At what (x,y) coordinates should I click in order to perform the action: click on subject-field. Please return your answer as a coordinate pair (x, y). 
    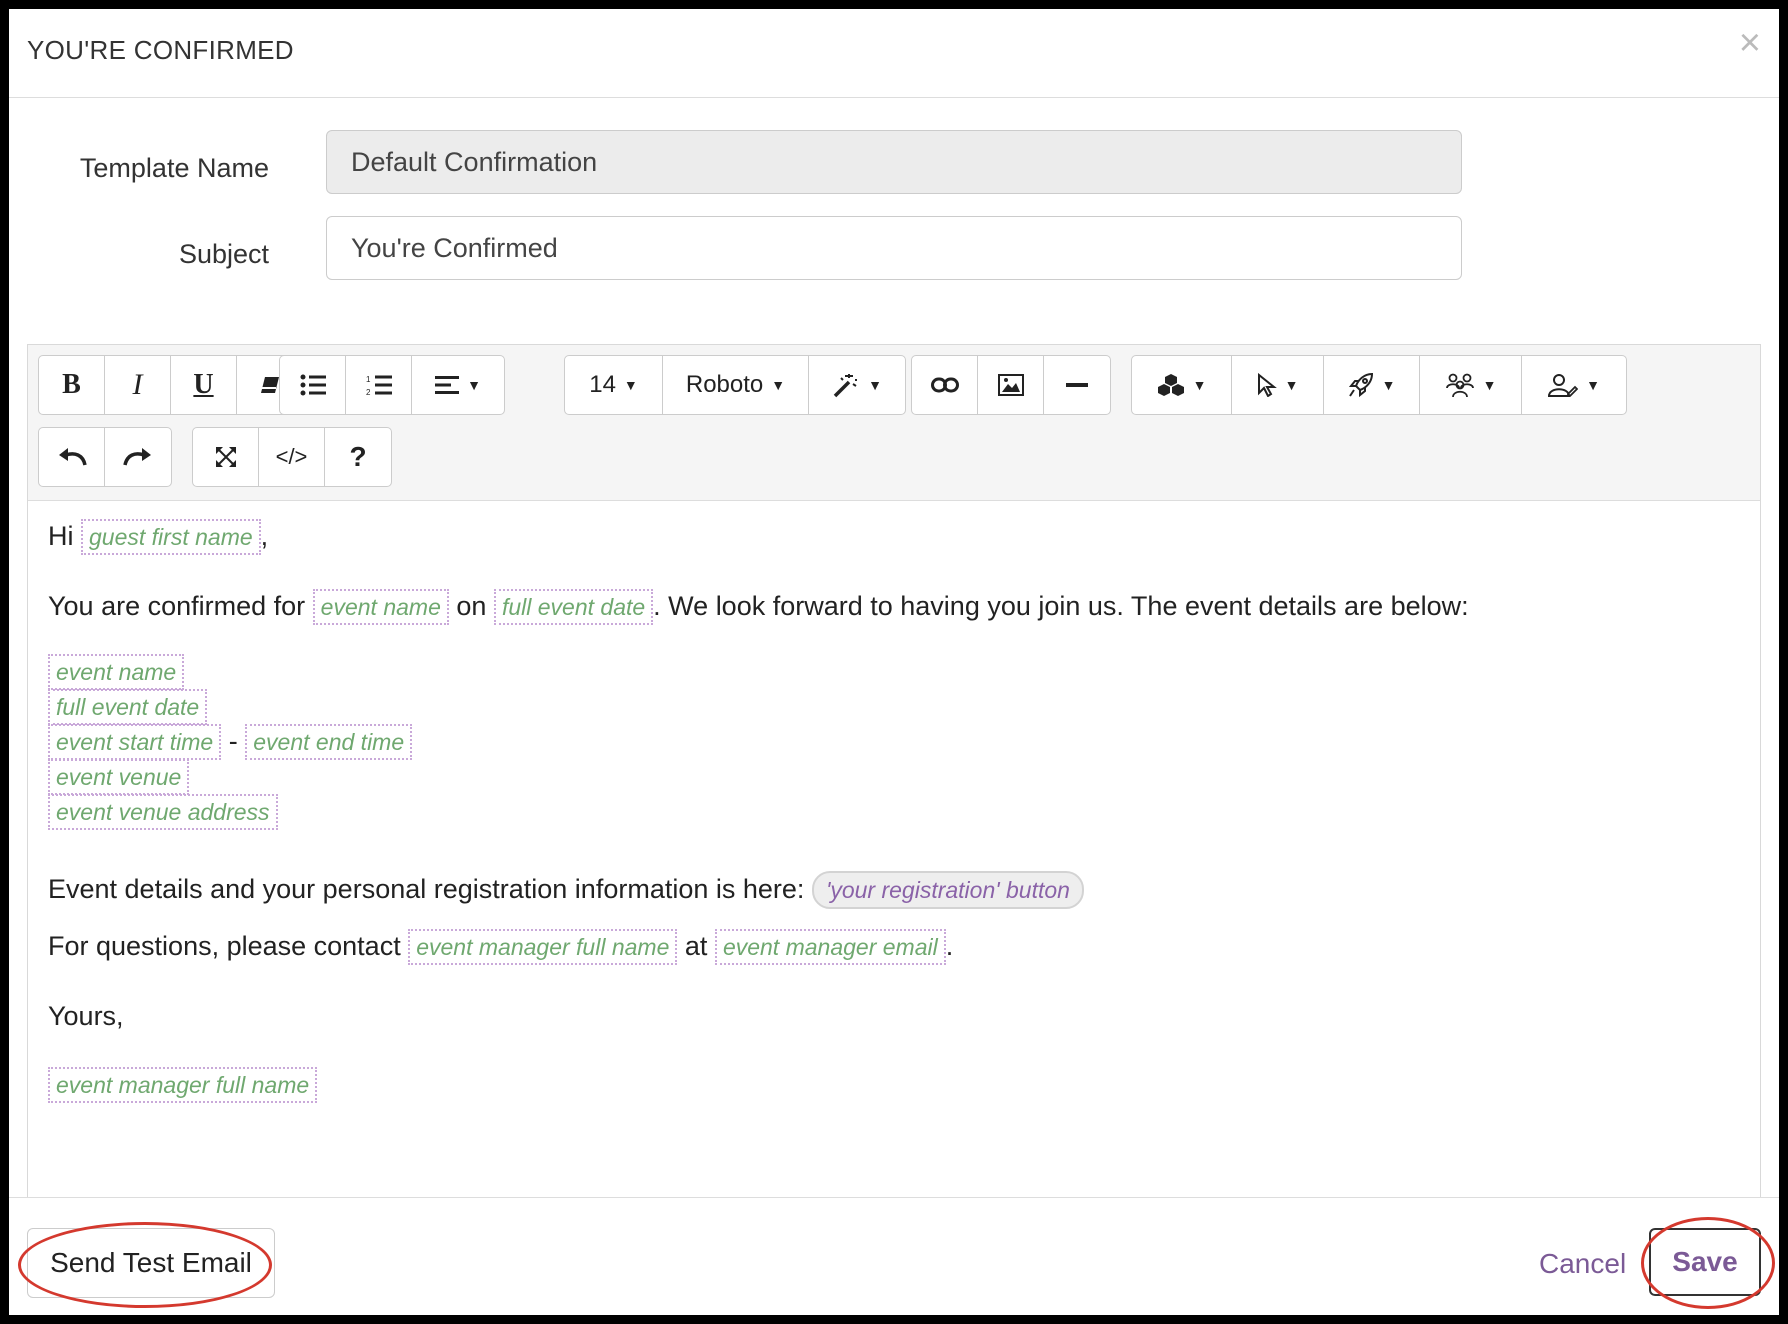
    Looking at the image, I should click on (894, 248).